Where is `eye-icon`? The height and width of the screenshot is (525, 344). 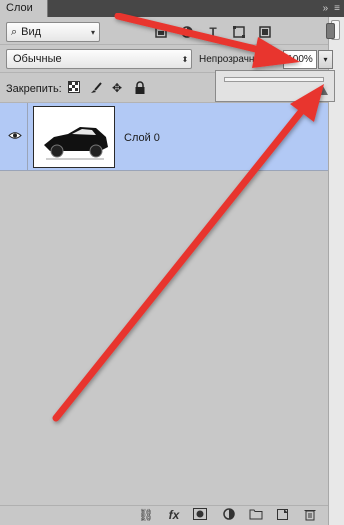 eye-icon is located at coordinates (15, 135).